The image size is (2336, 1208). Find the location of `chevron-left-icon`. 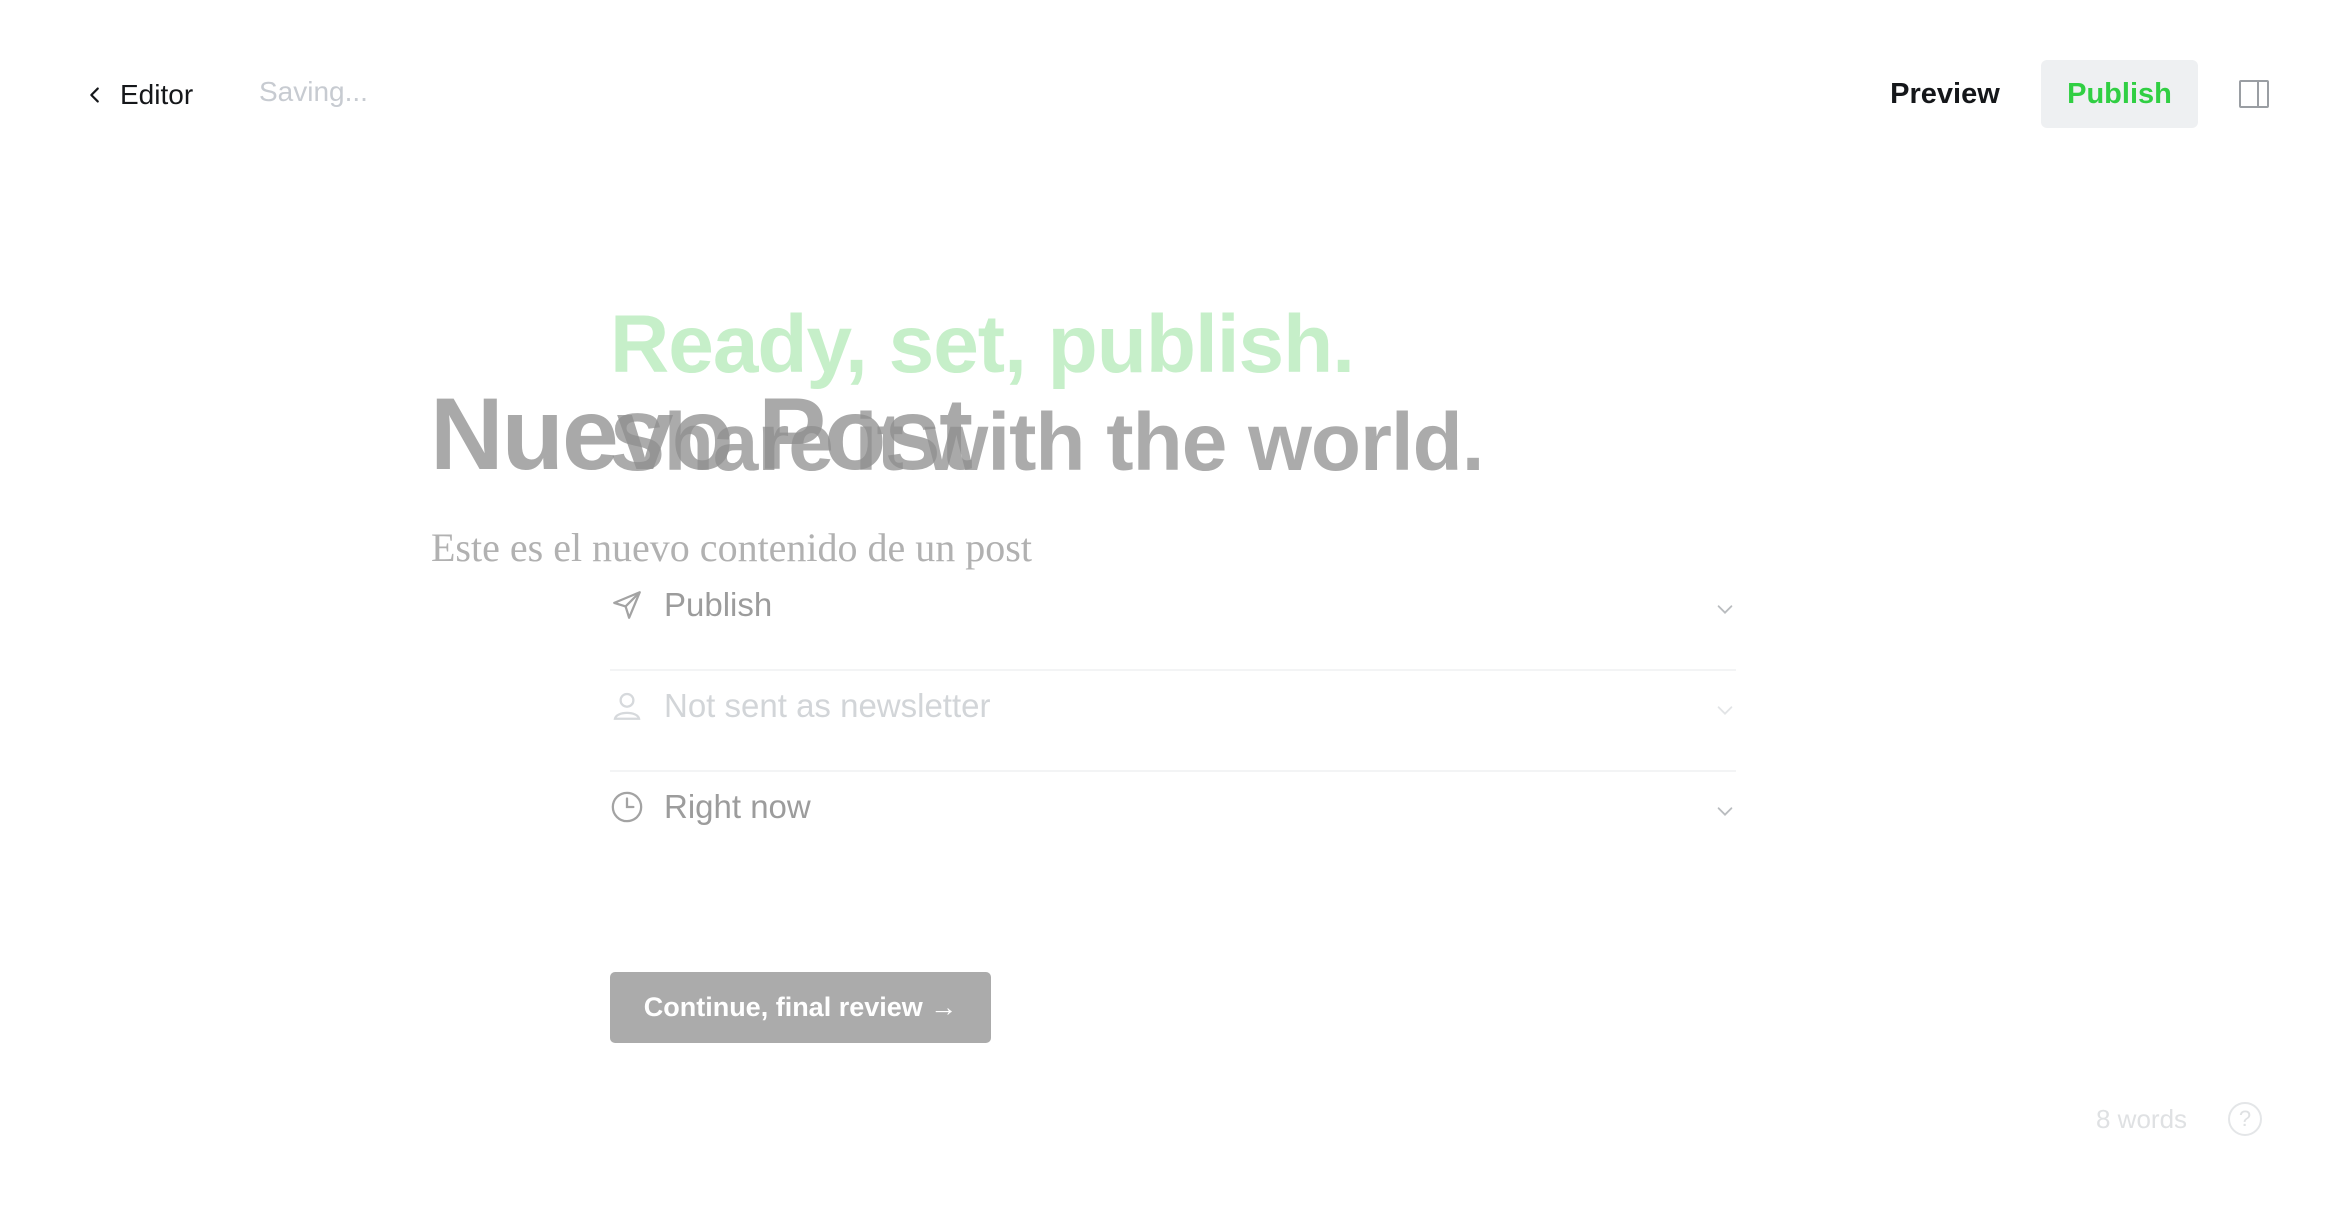

chevron-left-icon is located at coordinates (94, 95).